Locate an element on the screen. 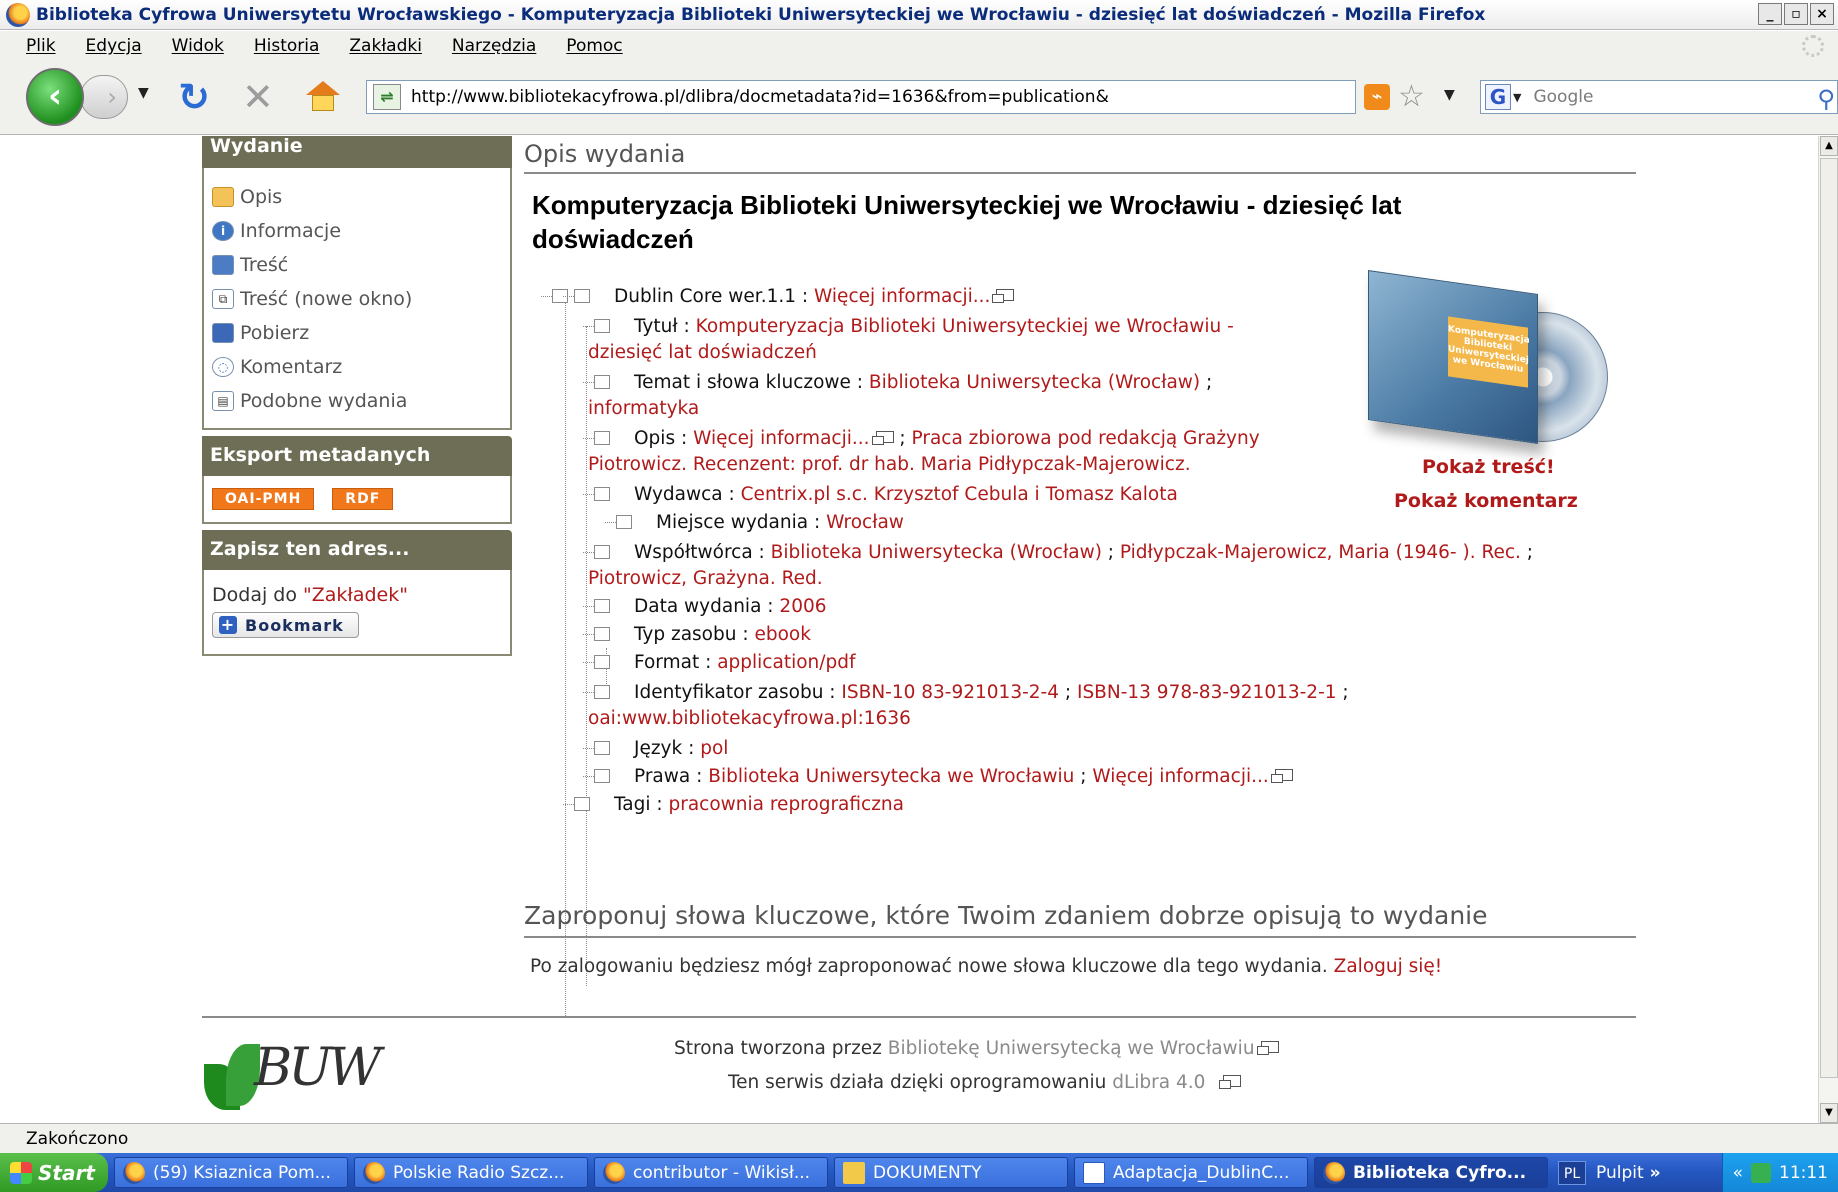 Image resolution: width=1838 pixels, height=1192 pixels. start-button: Start is located at coordinates (54, 1172).